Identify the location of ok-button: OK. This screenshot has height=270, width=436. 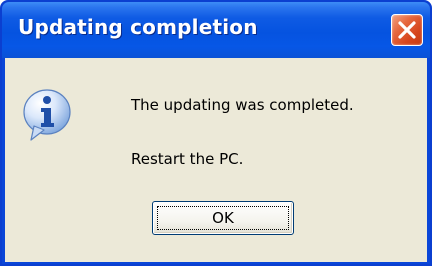
(223, 218).